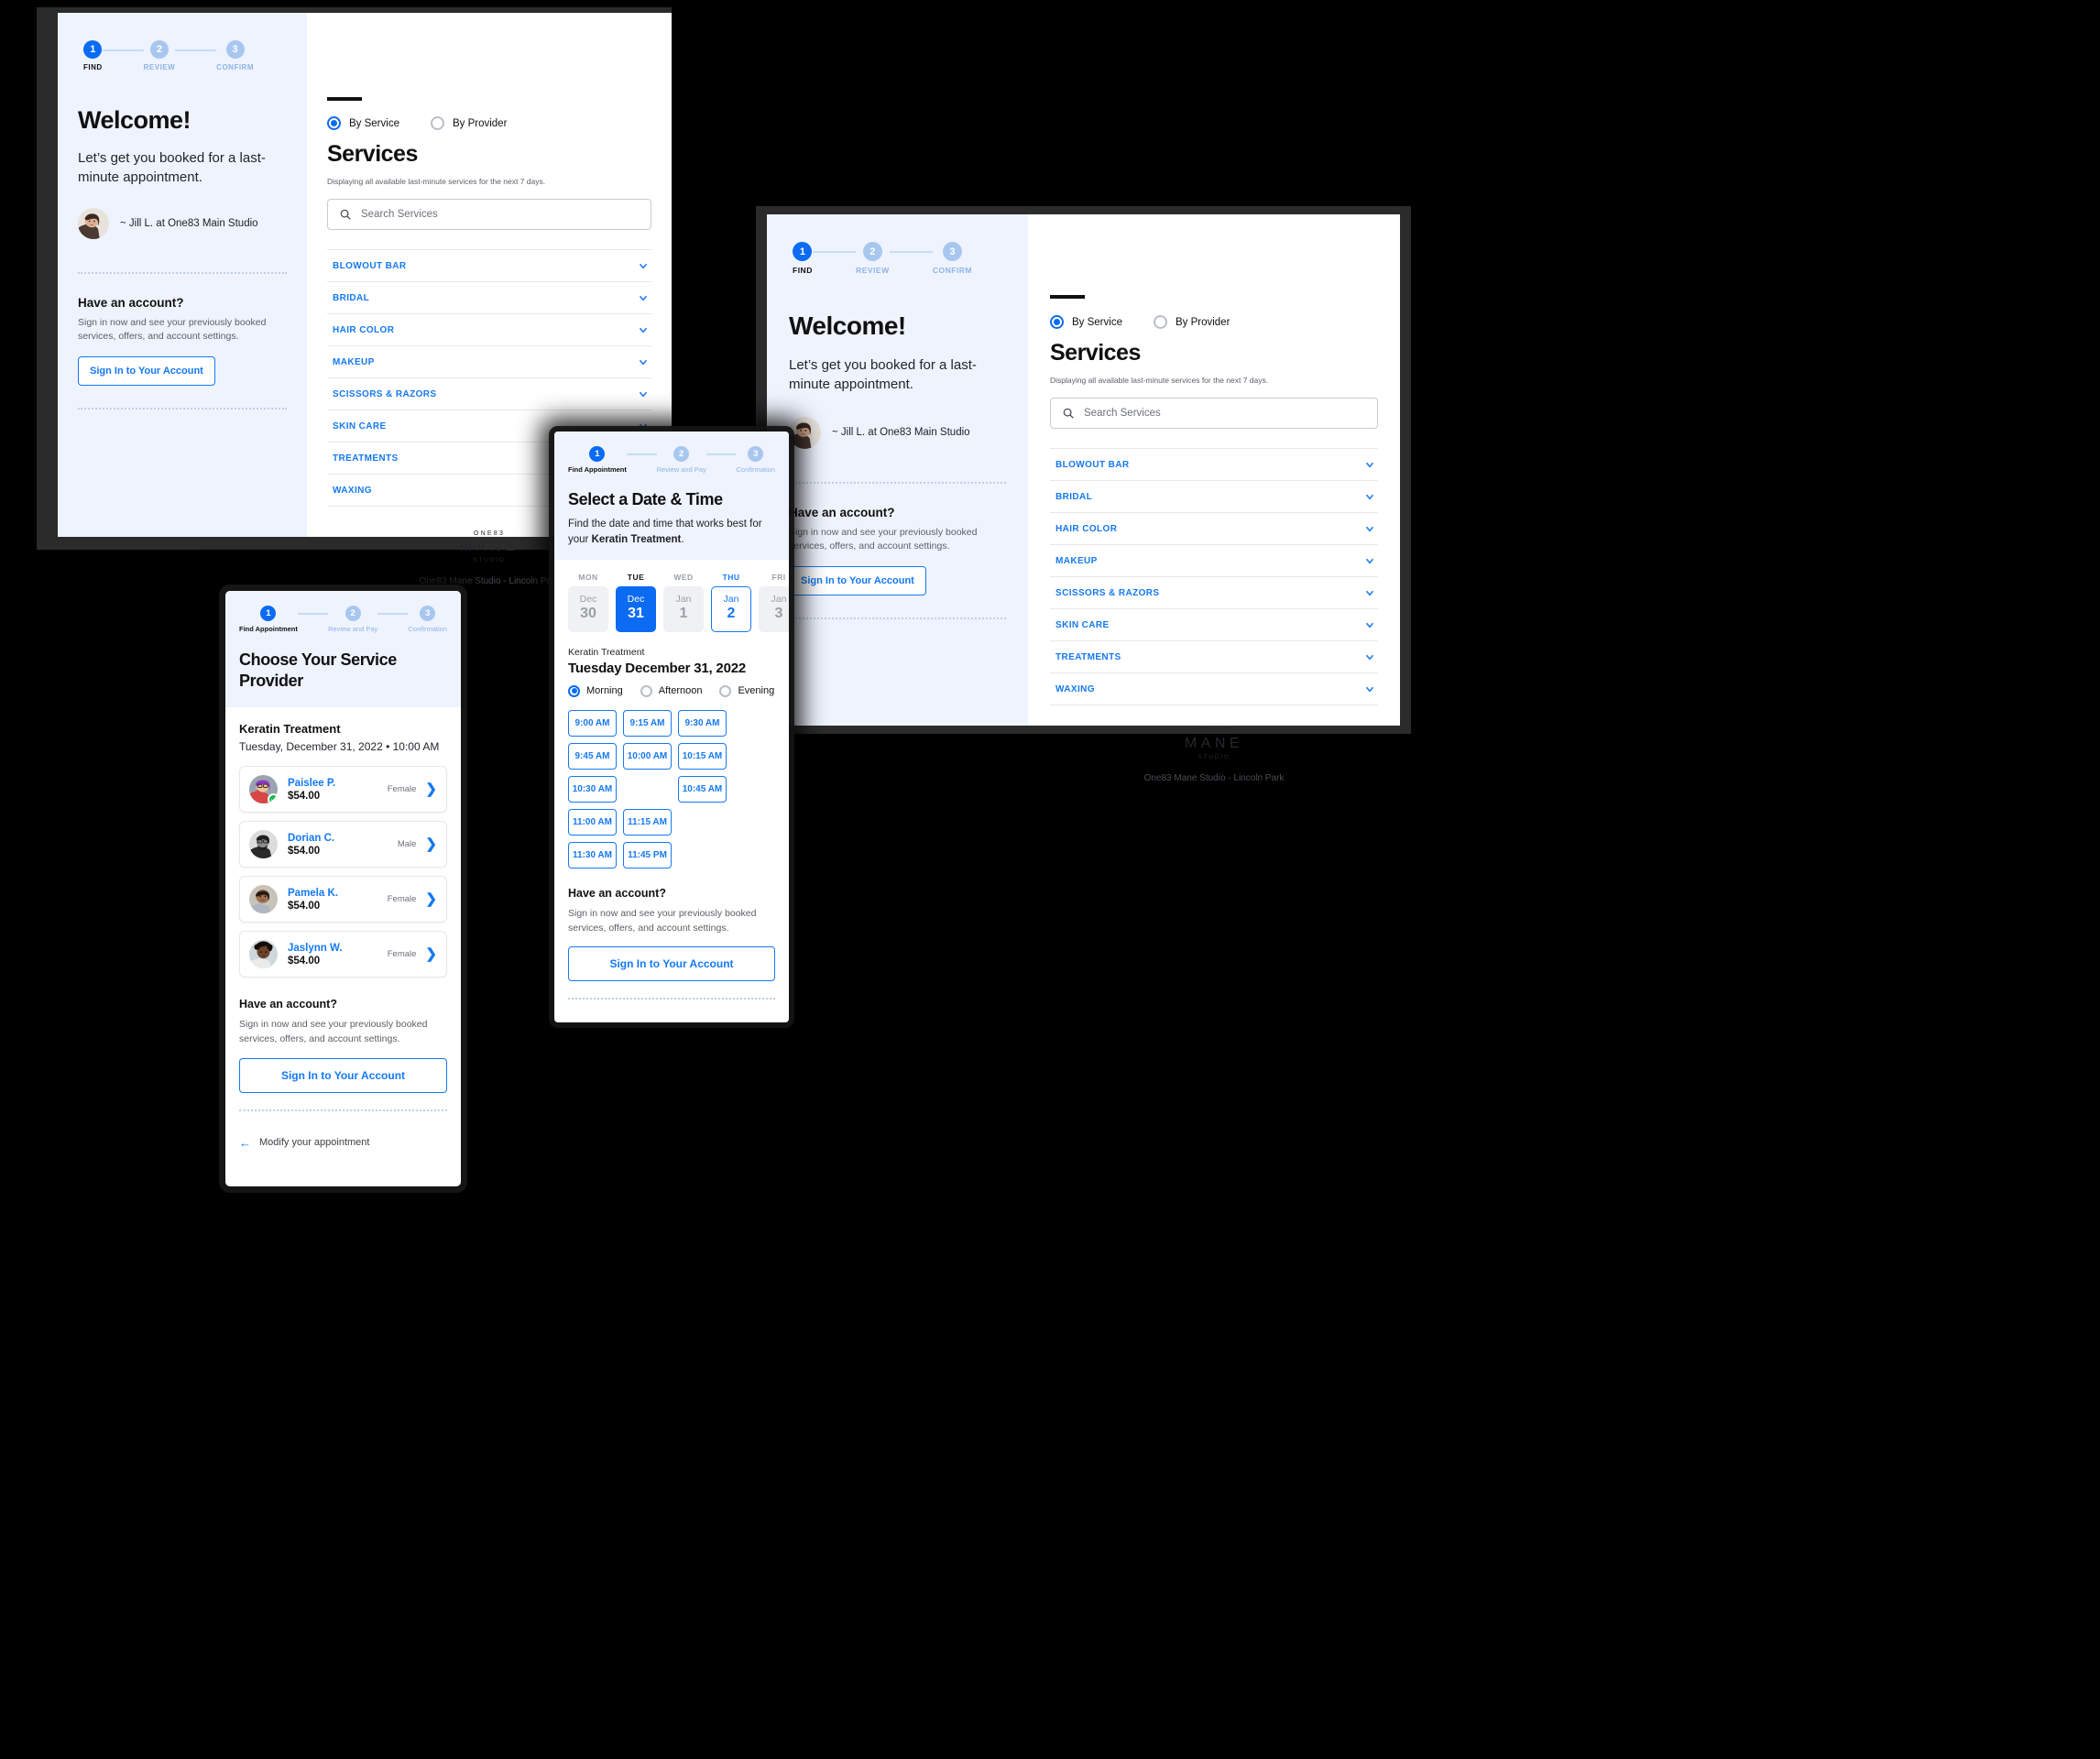 This screenshot has height=1759, width=2100. I want to click on arrow-left-icon: ←, so click(245, 1142).